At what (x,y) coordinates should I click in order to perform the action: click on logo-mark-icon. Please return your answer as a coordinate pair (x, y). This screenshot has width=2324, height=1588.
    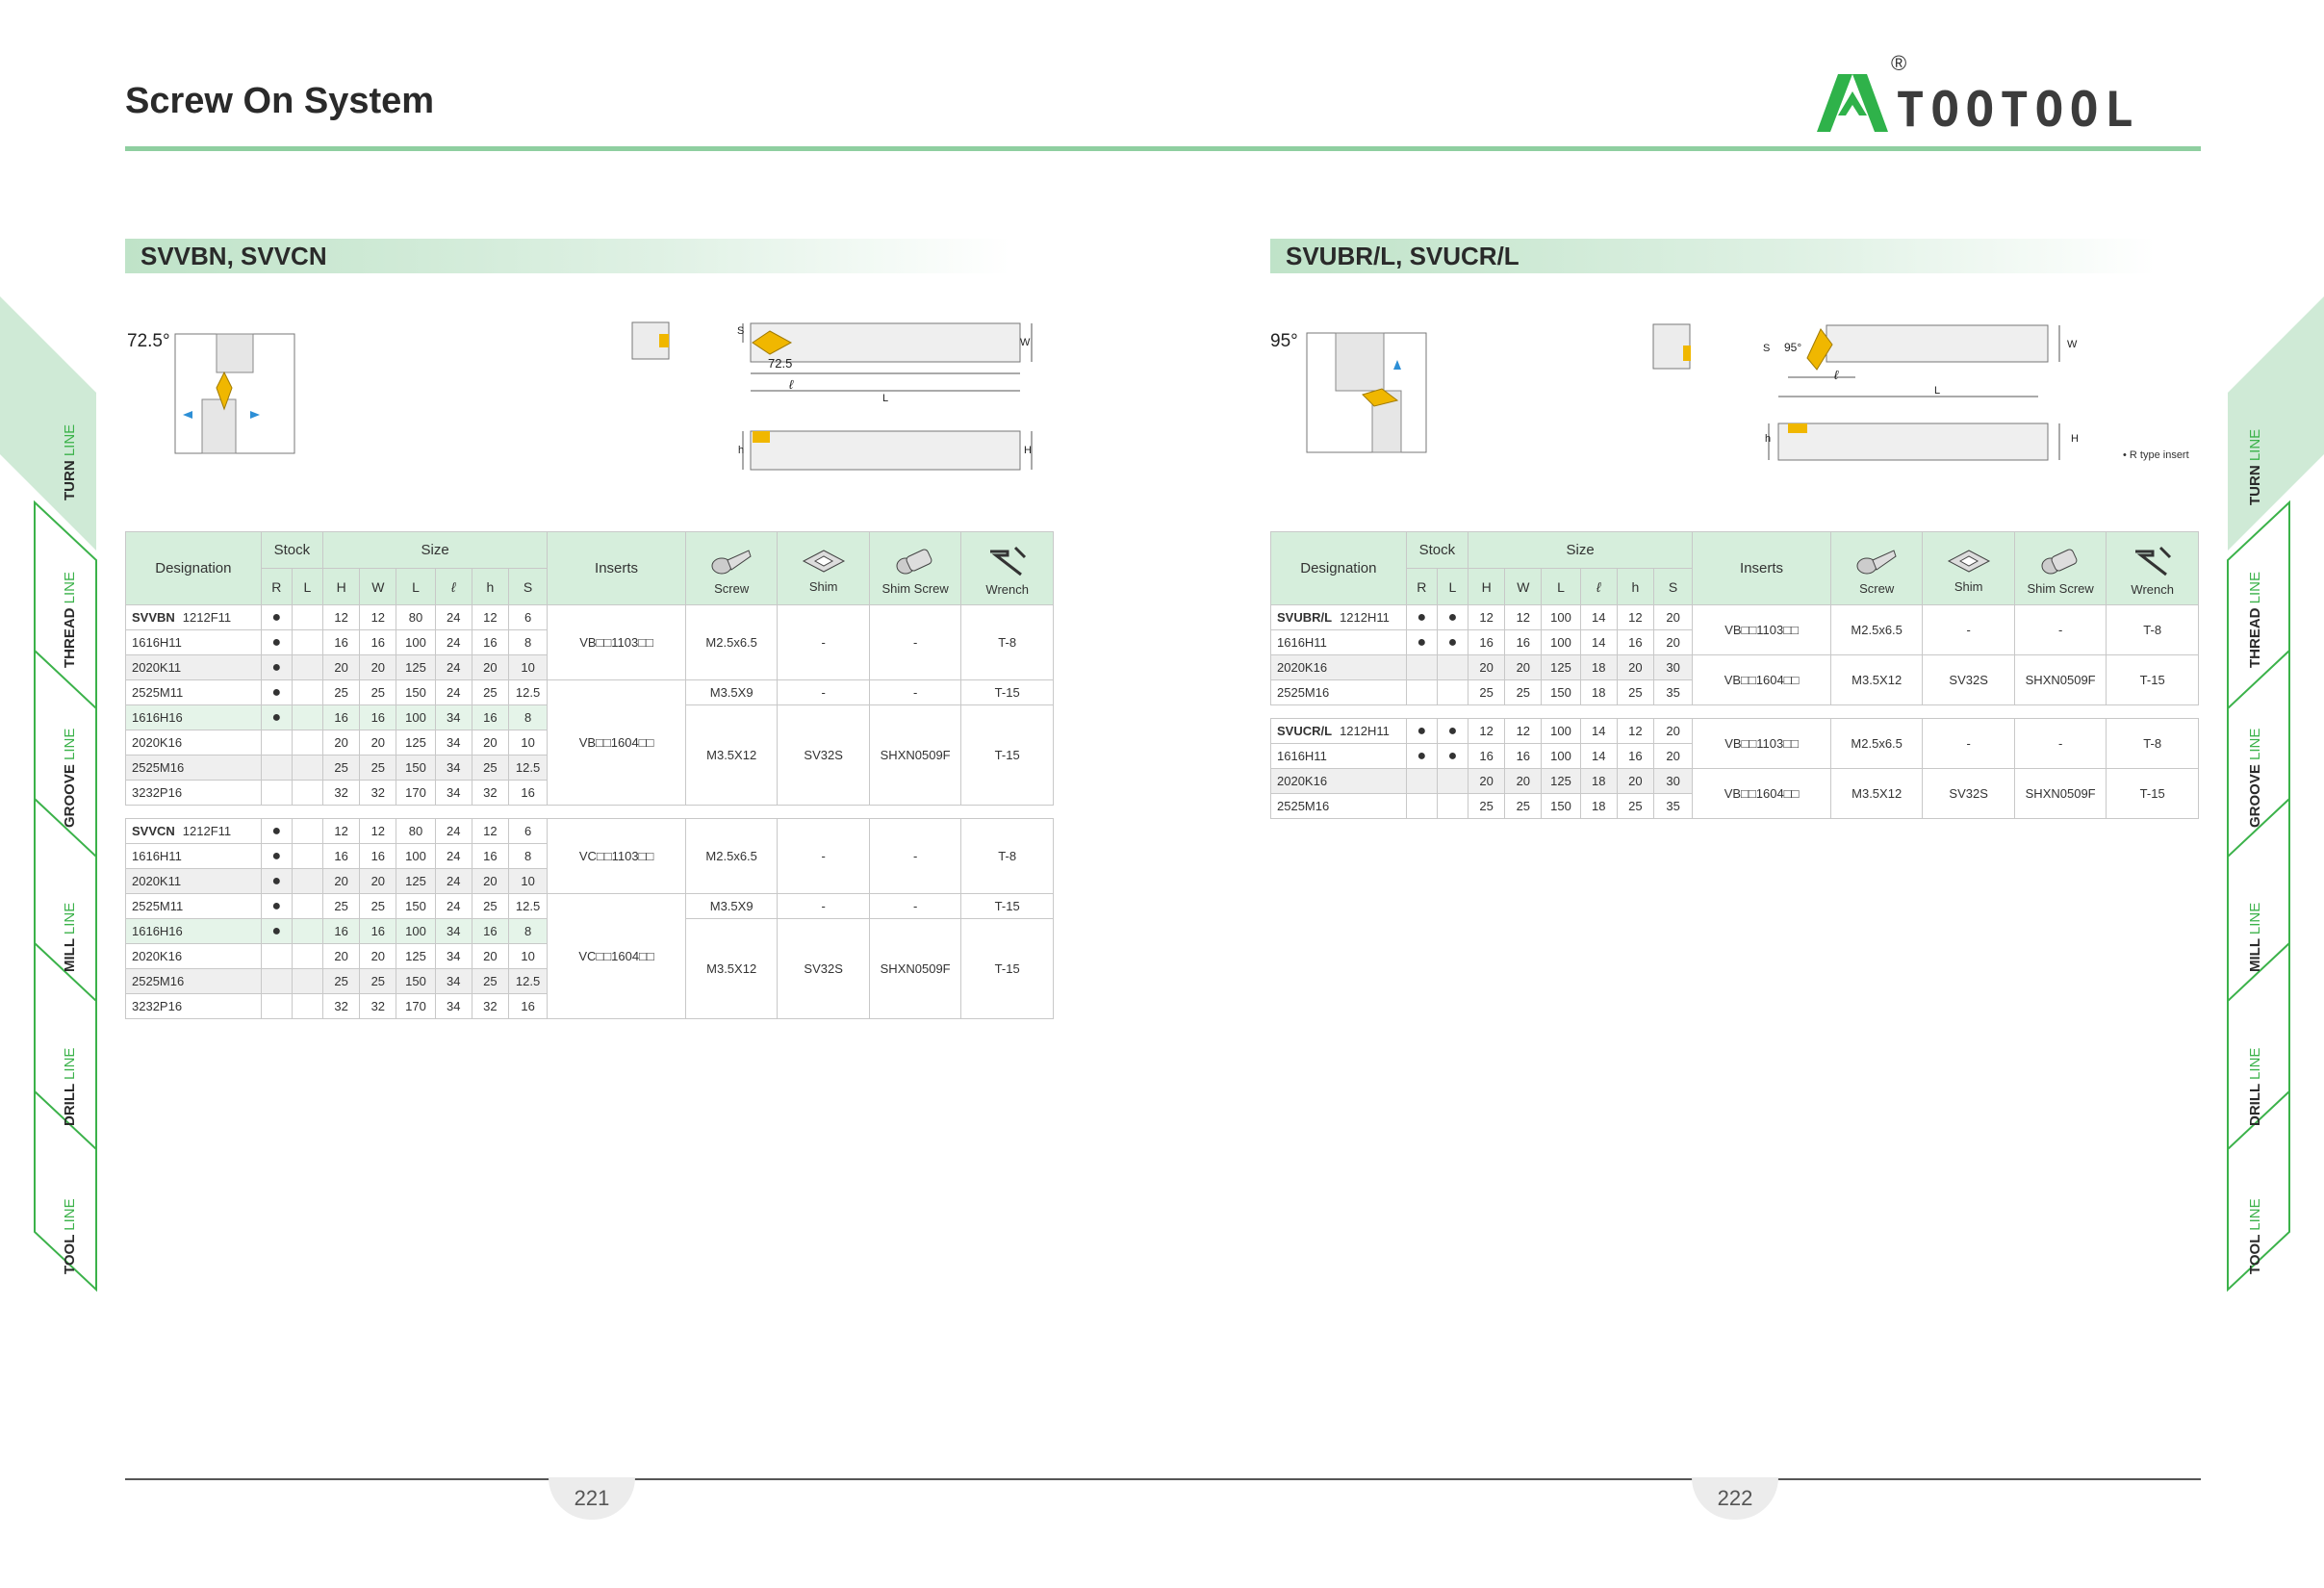
    Looking at the image, I should click on (1853, 103).